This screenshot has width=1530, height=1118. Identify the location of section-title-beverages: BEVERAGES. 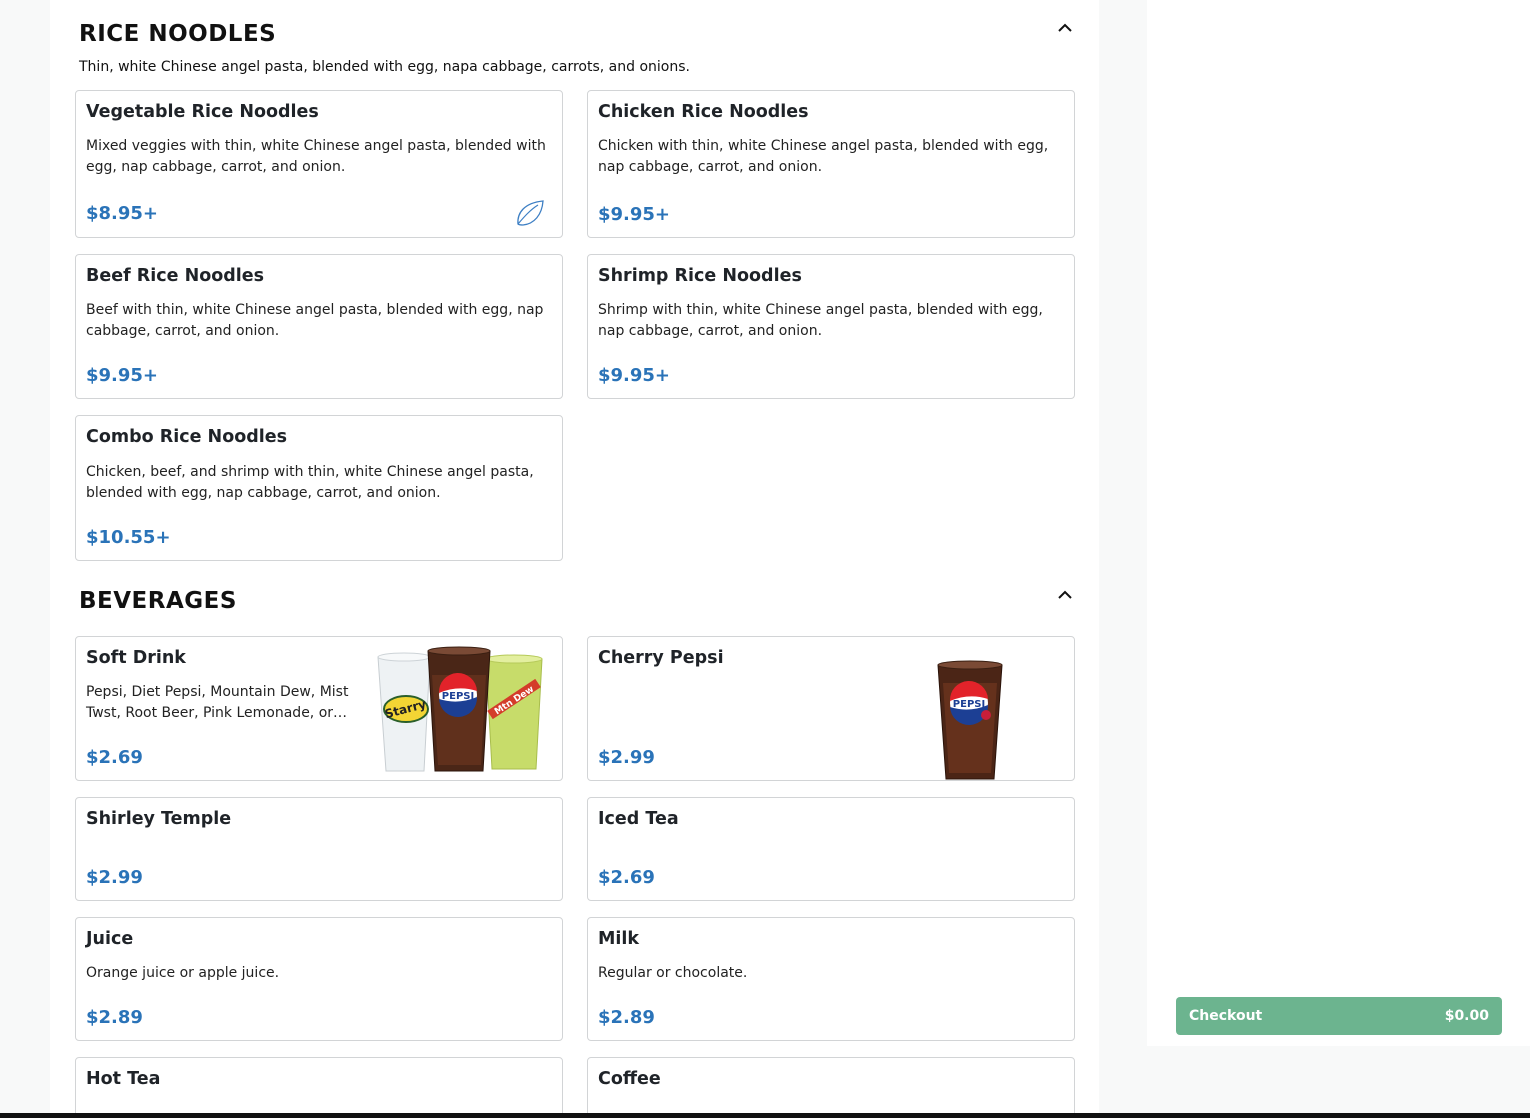
(158, 601).